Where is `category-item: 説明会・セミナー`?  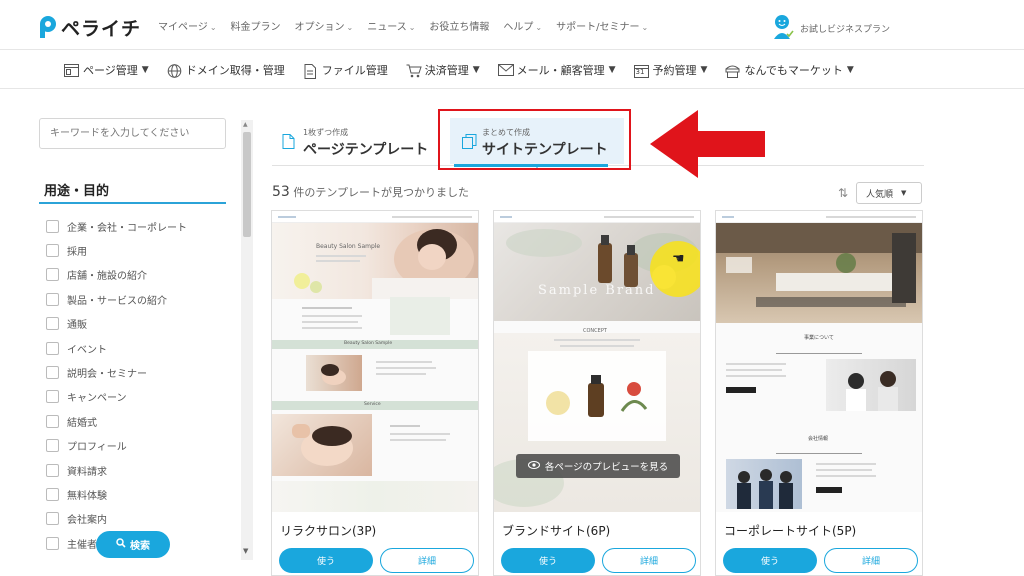 category-item: 説明会・セミナー is located at coordinates (116, 372).